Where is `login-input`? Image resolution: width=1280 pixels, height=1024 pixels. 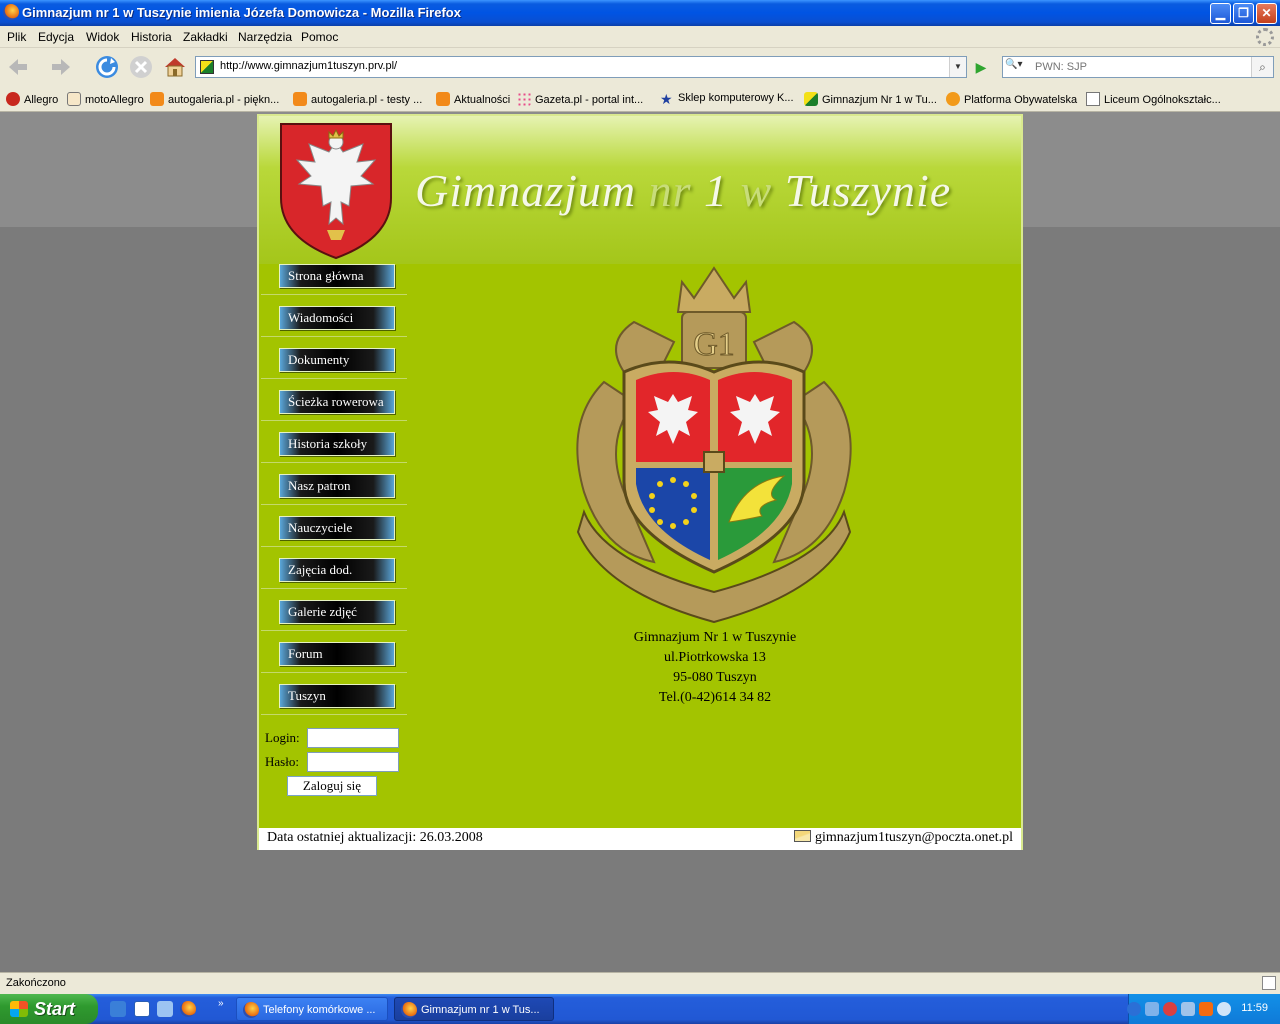
login-input is located at coordinates (353, 738).